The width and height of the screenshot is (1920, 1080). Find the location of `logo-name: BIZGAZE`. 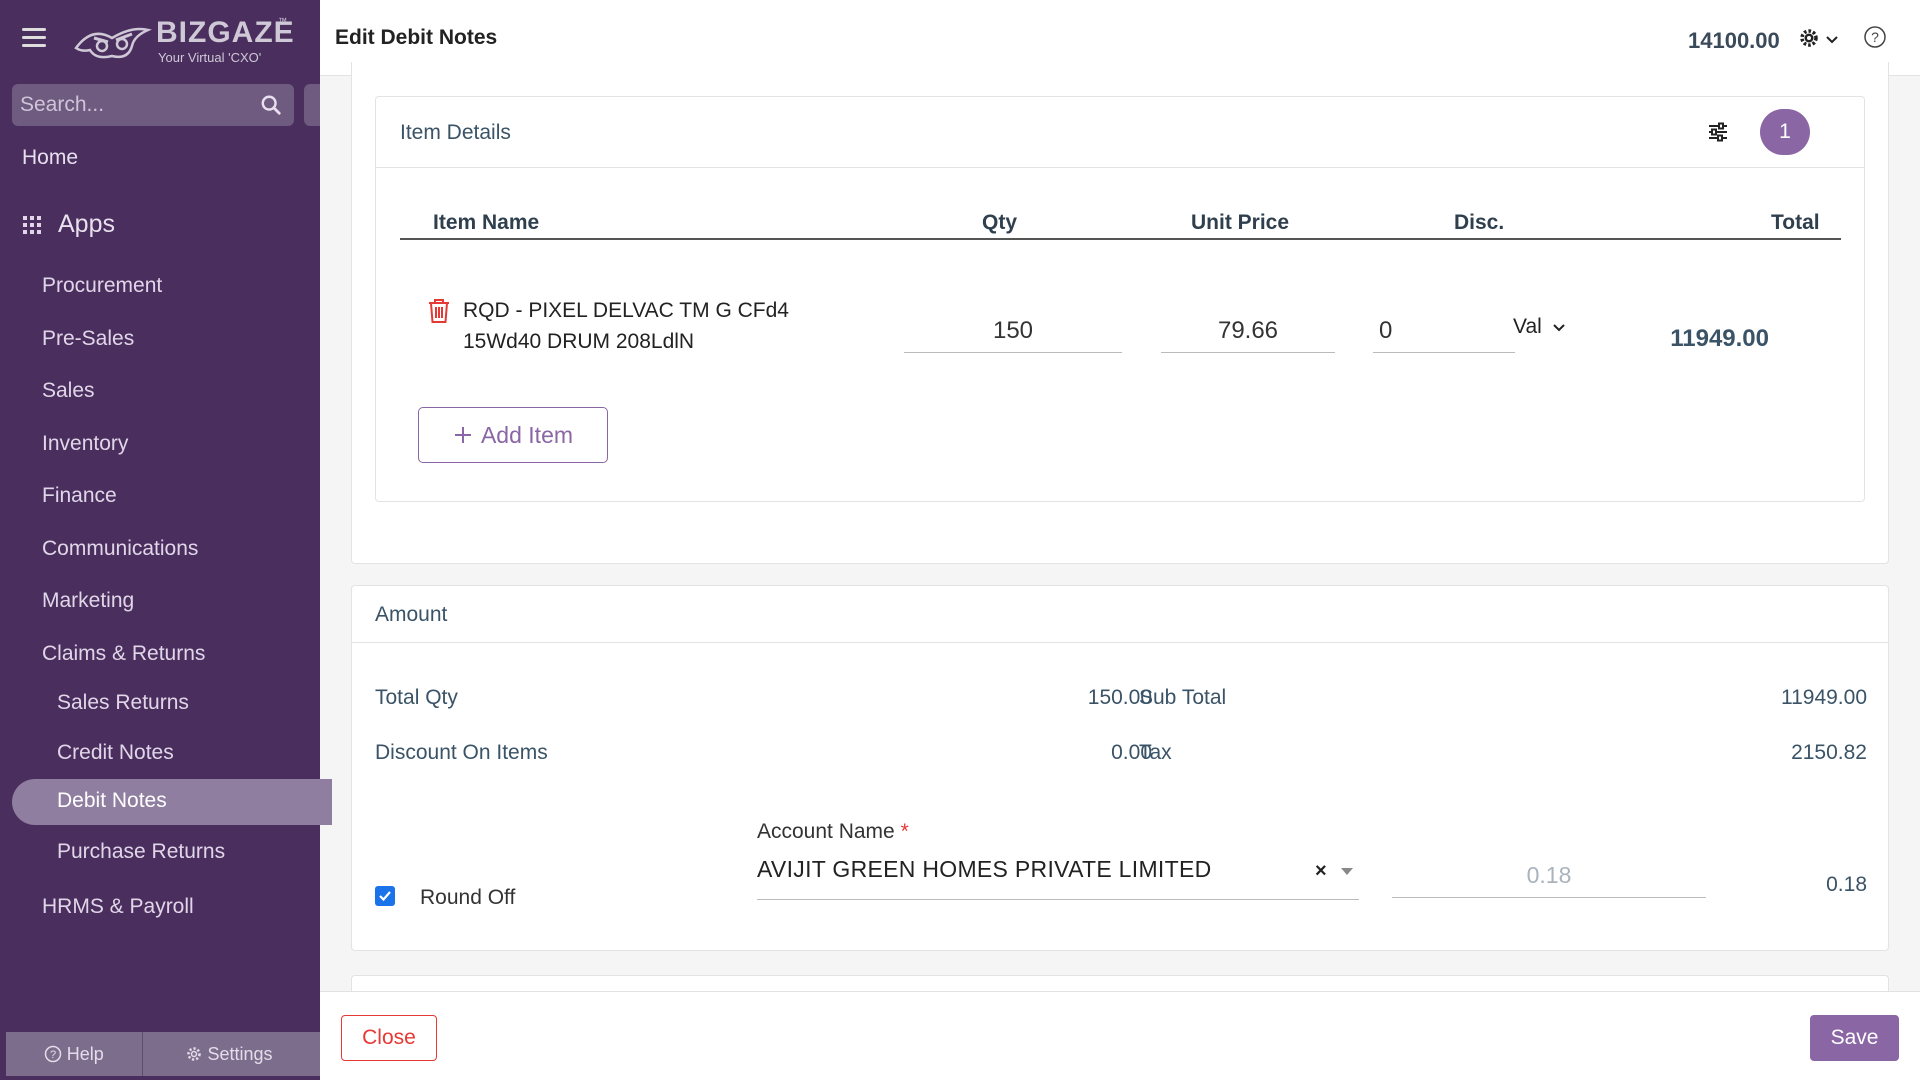

logo-name: BIZGAZE is located at coordinates (225, 32).